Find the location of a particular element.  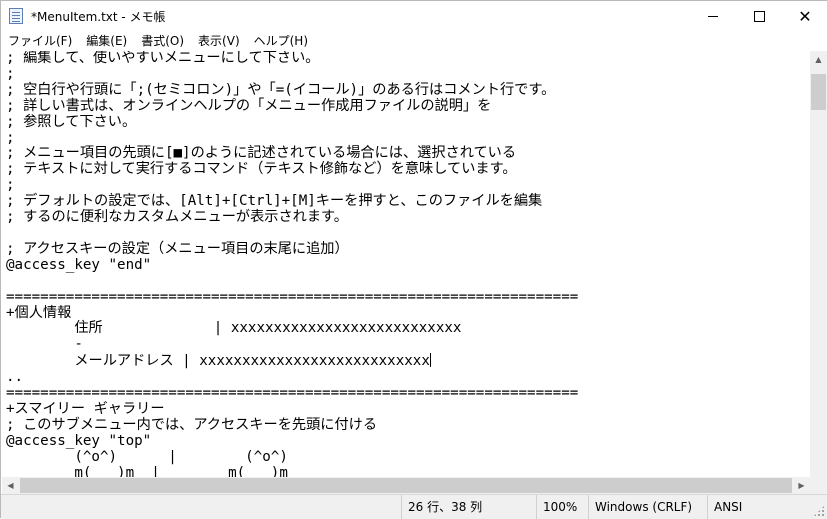

menu-view: 表示(V) is located at coordinates (219, 41).